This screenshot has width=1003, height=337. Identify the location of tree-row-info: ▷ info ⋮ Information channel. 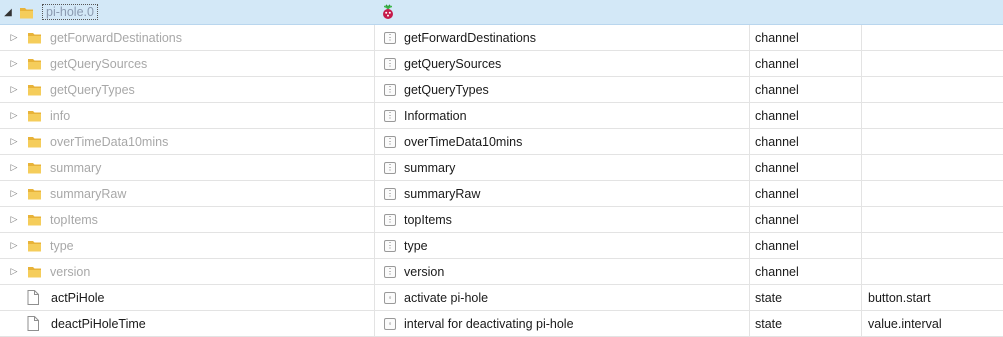
(501, 116).